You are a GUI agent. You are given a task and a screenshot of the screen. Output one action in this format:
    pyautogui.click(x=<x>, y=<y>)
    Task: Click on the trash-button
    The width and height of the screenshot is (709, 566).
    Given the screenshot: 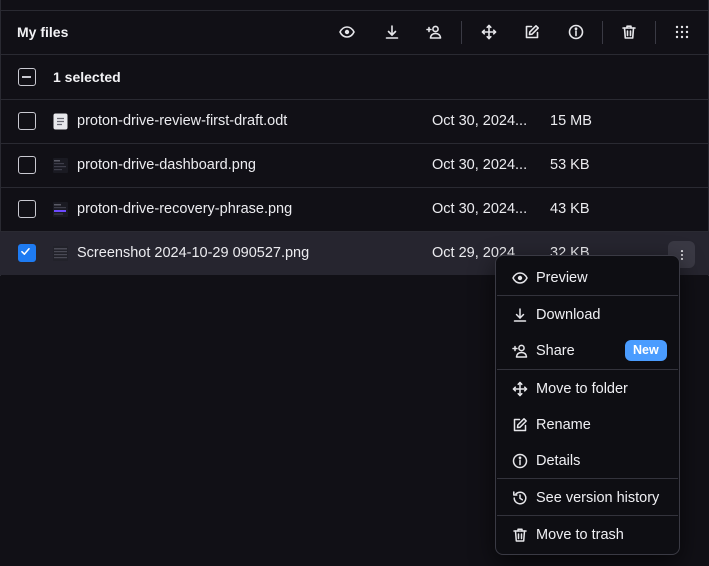 What is the action you would take?
    pyautogui.click(x=629, y=32)
    